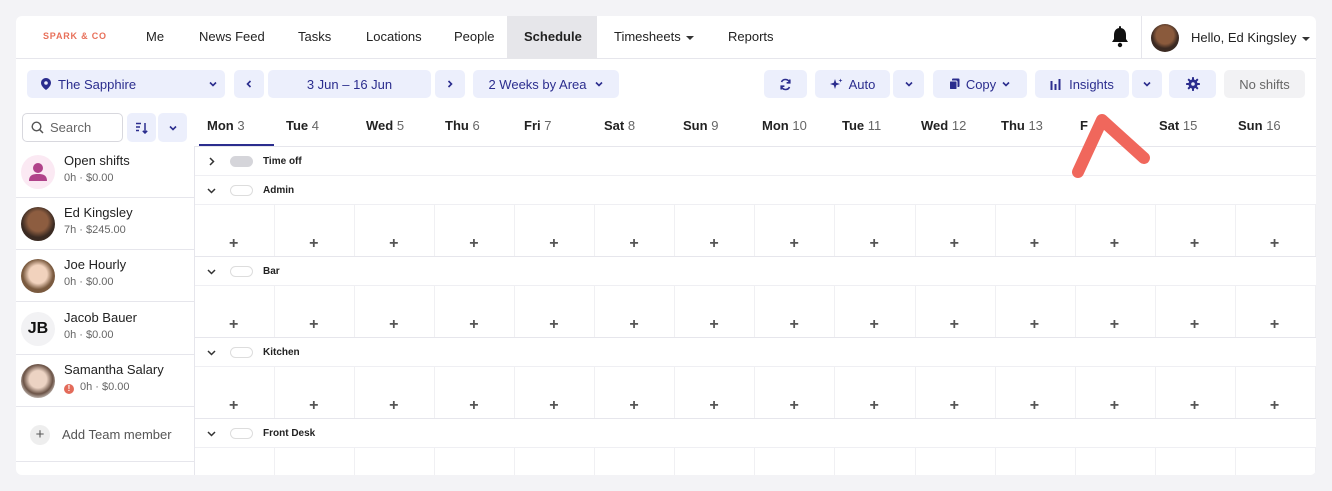  I want to click on area-row-front-desk: Front Desk, so click(755, 433).